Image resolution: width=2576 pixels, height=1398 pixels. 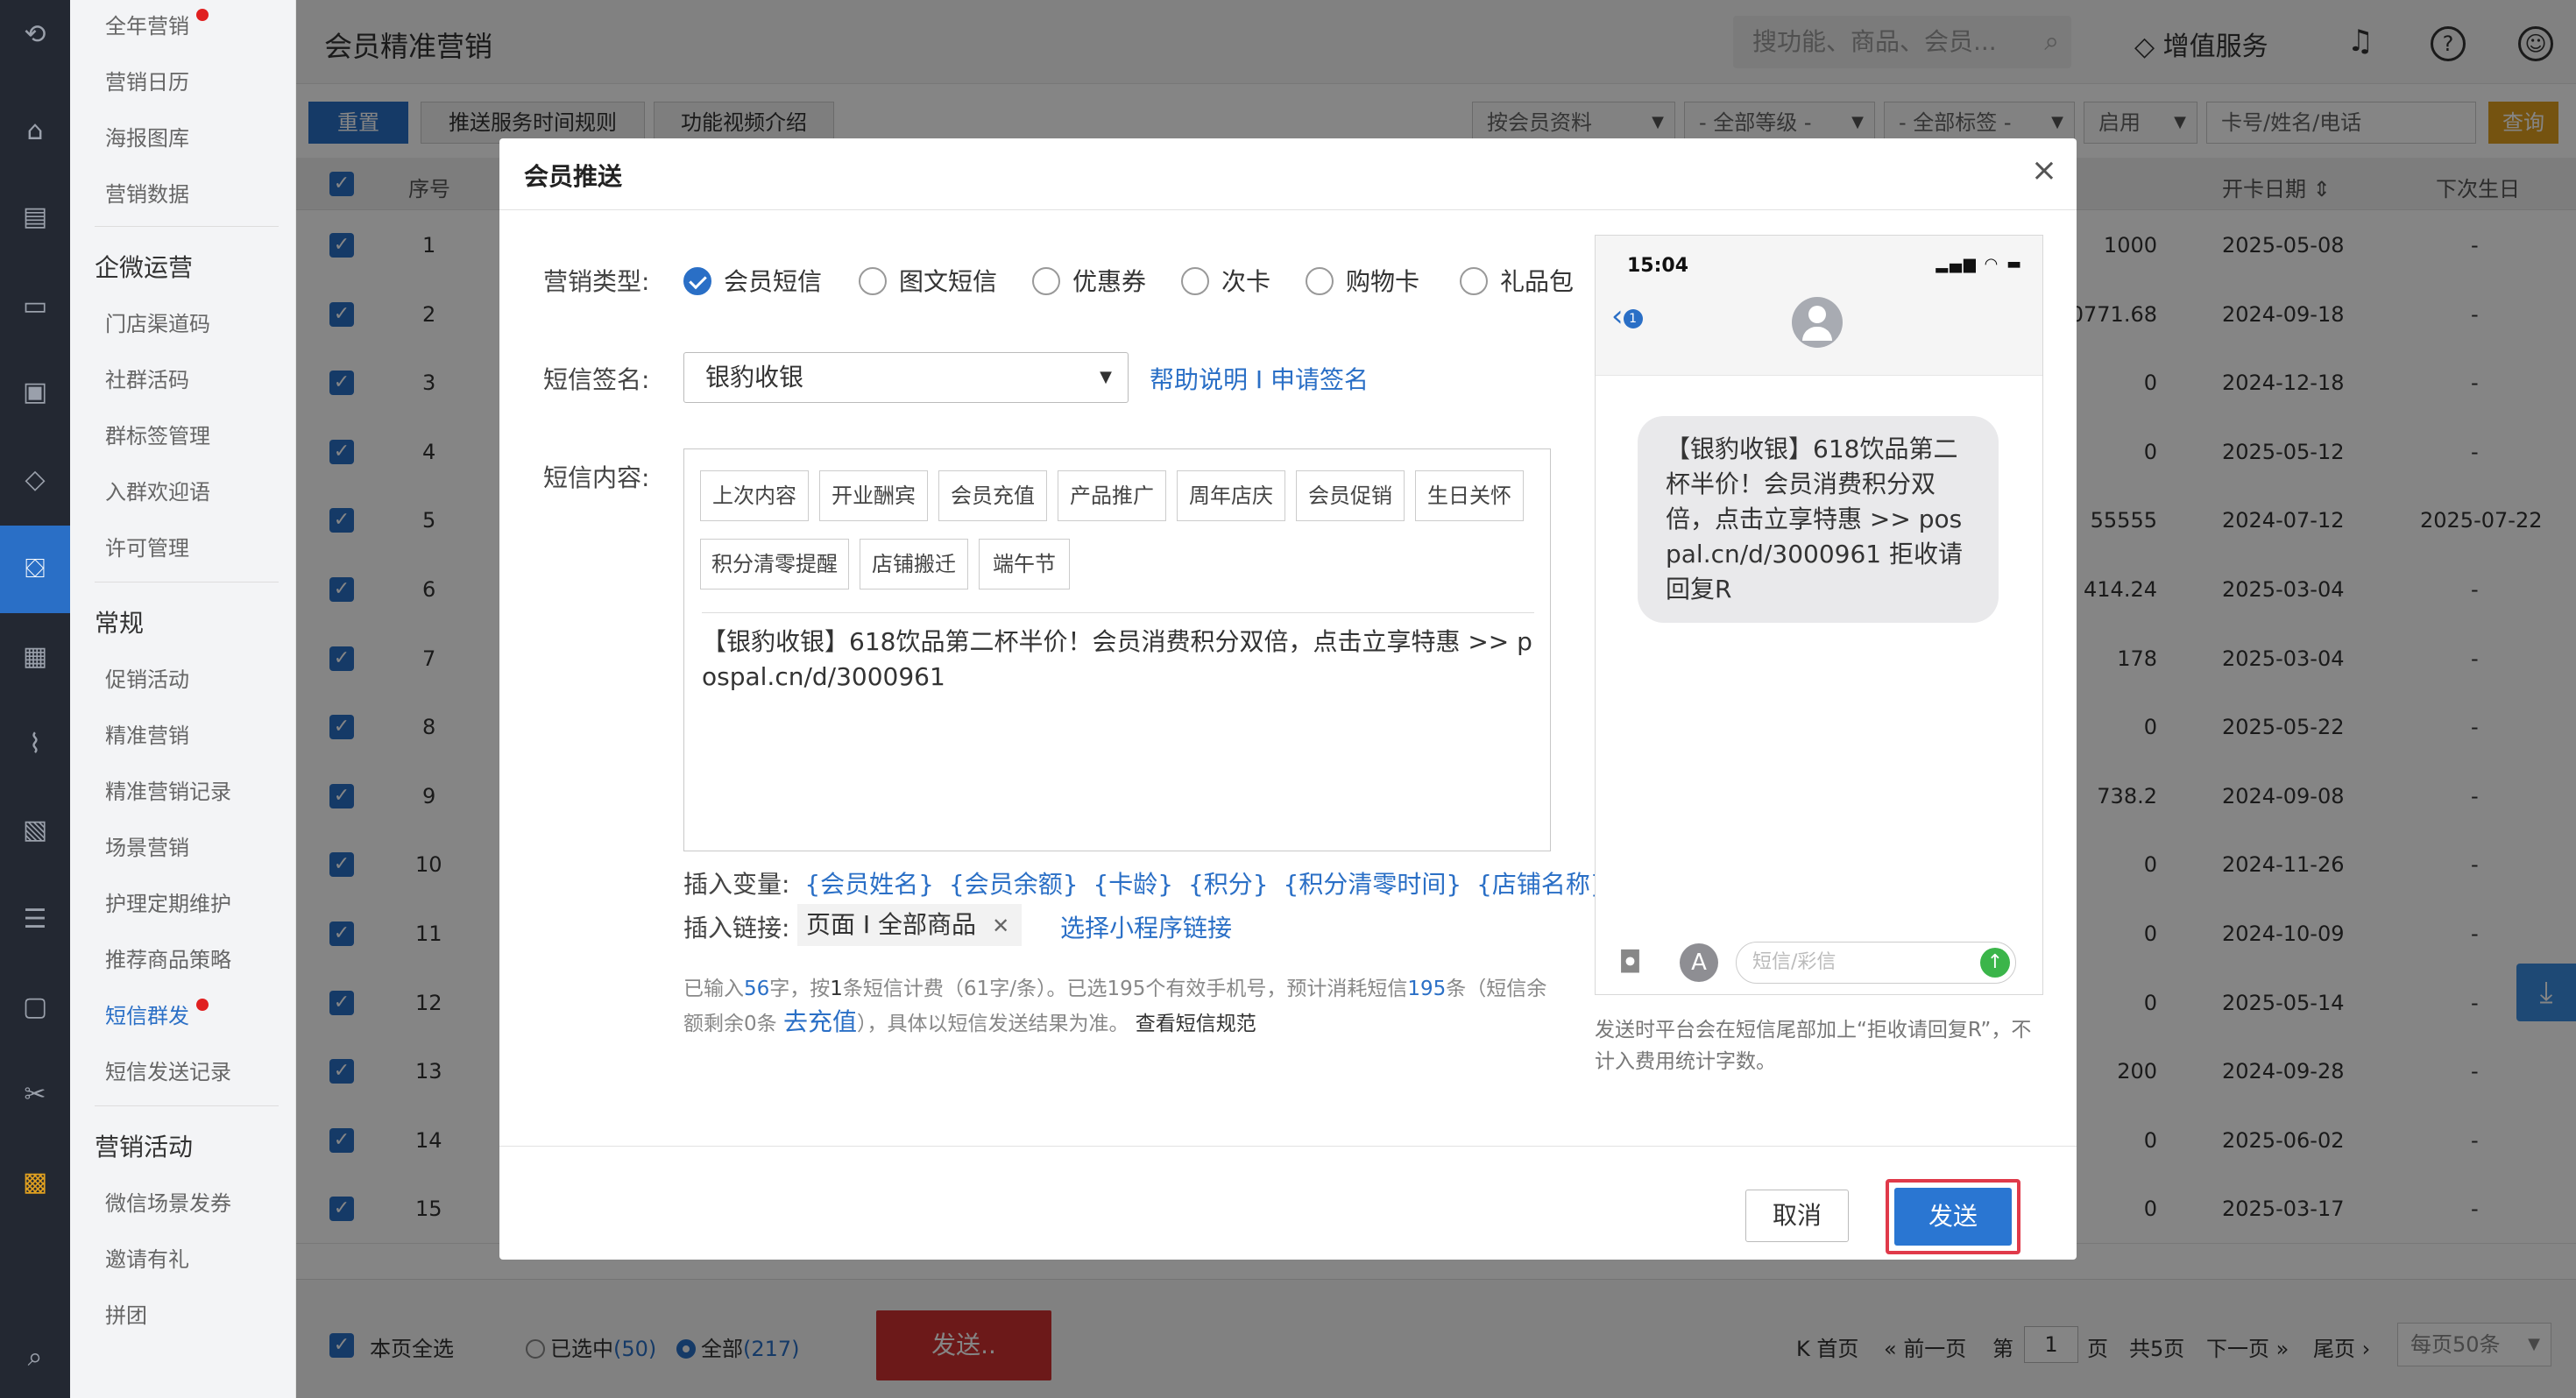 I want to click on phone-time: 15:04, so click(x=1658, y=266).